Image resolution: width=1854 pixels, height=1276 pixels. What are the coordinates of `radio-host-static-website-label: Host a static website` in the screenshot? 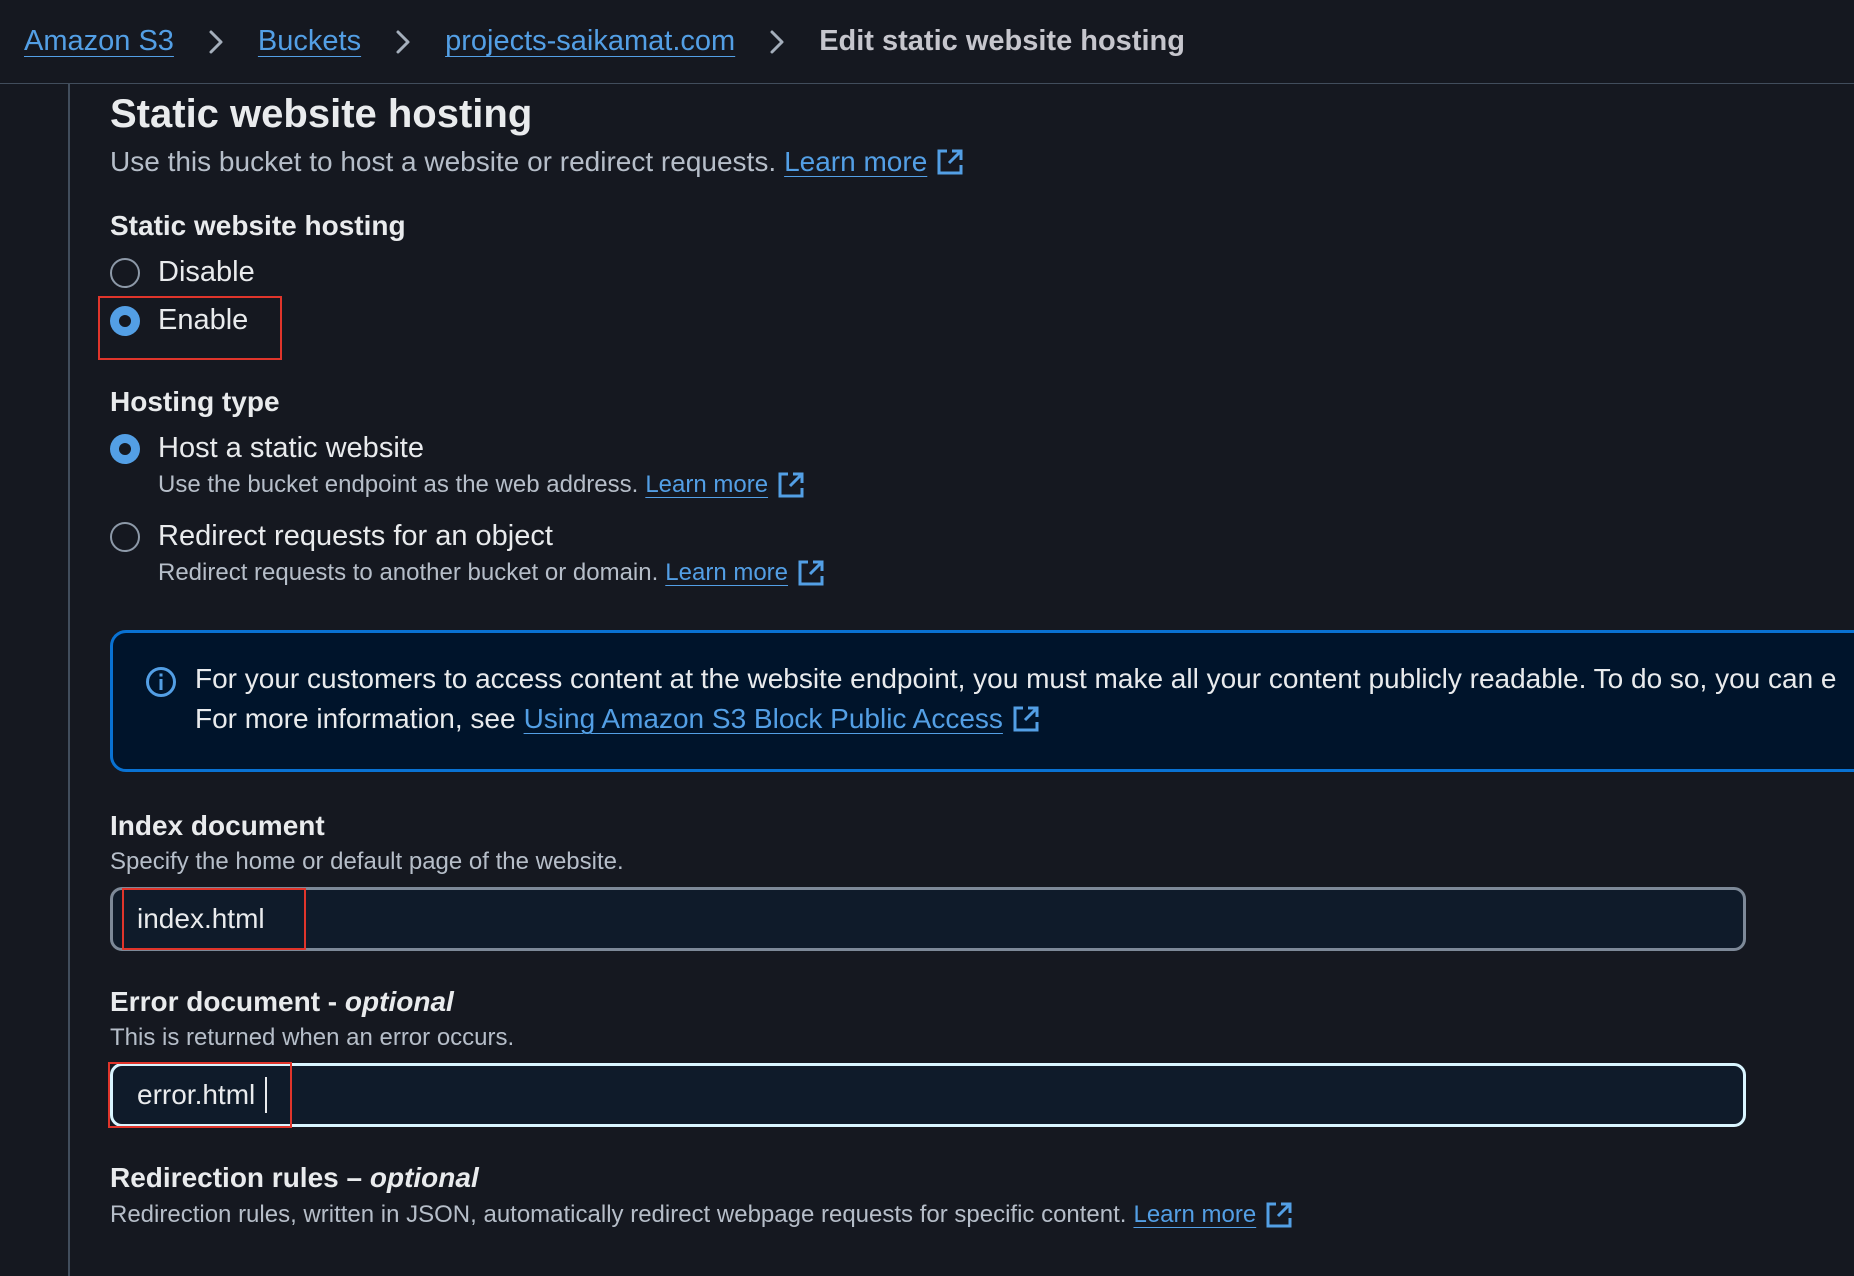 It's located at (291, 448).